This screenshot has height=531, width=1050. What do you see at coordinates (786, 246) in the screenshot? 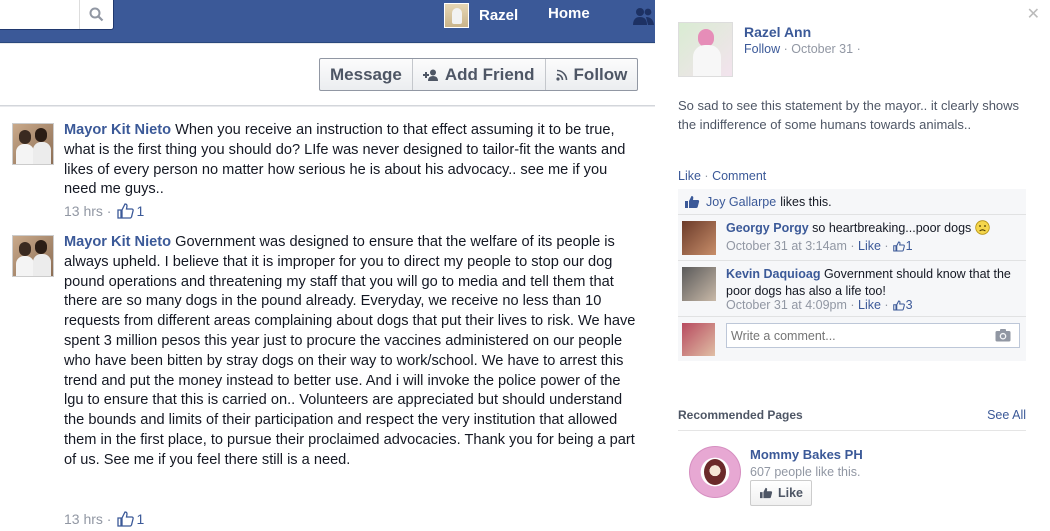
I see `reply-timestamp: October 31 at 3:14am` at bounding box center [786, 246].